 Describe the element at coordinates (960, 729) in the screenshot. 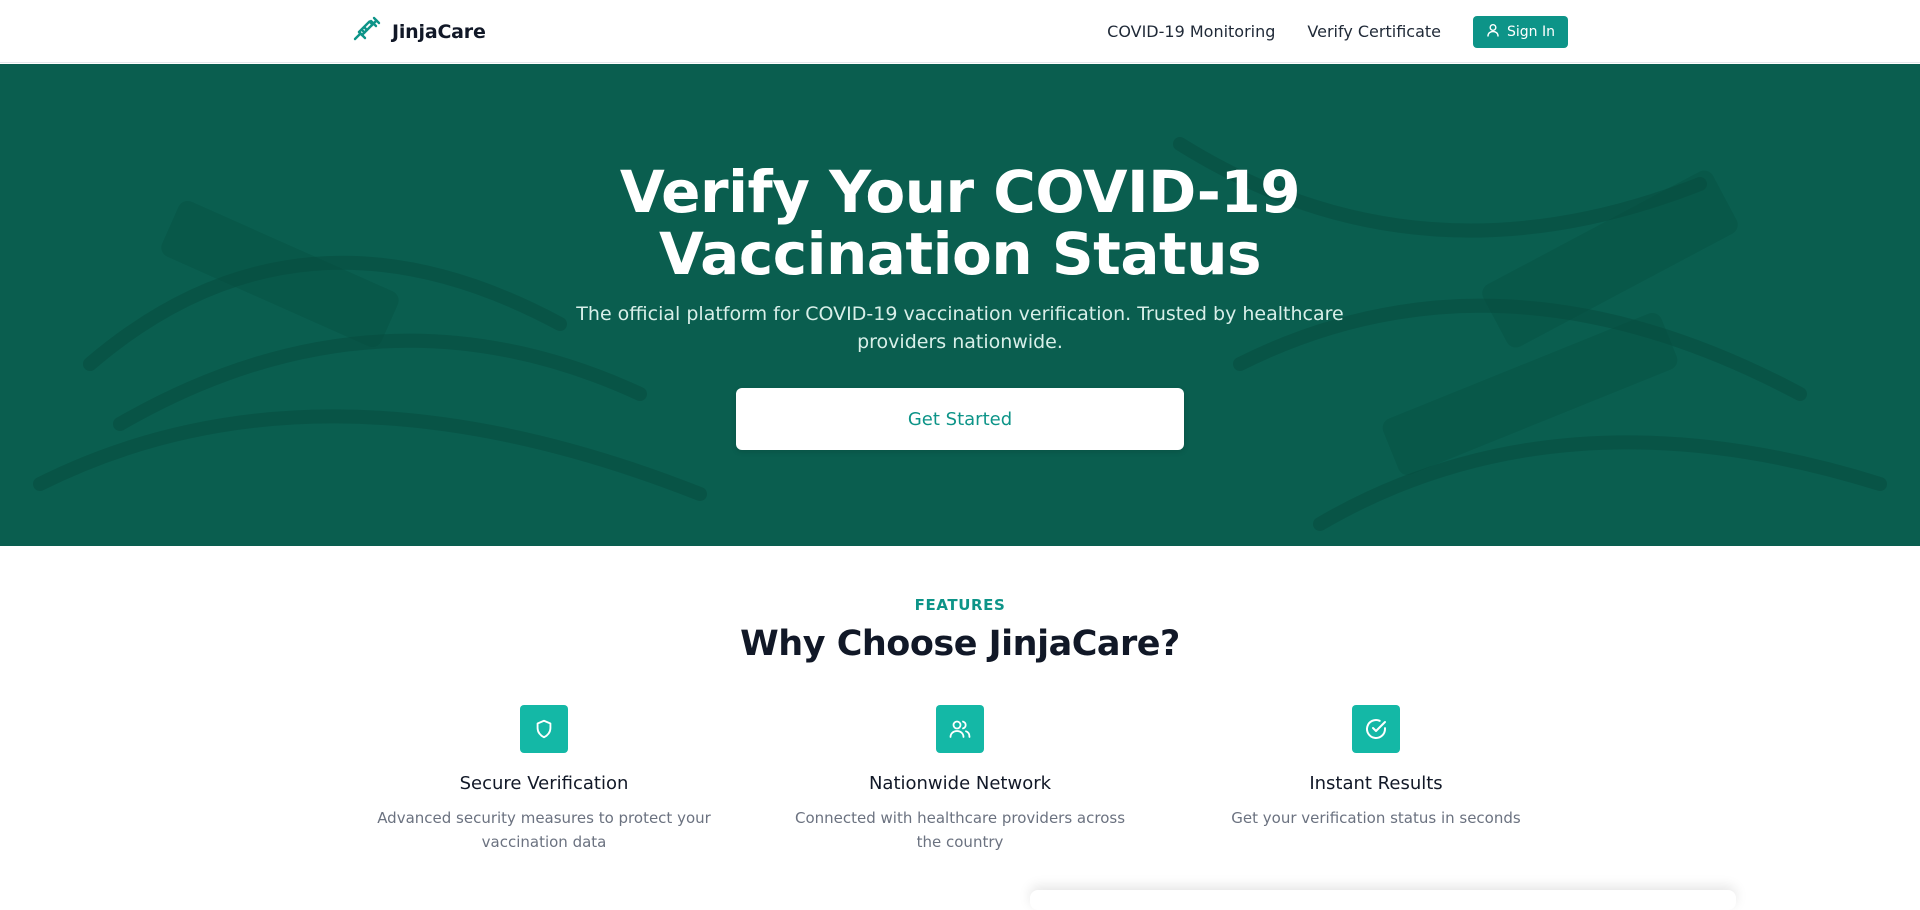

I see `users-icon` at that location.